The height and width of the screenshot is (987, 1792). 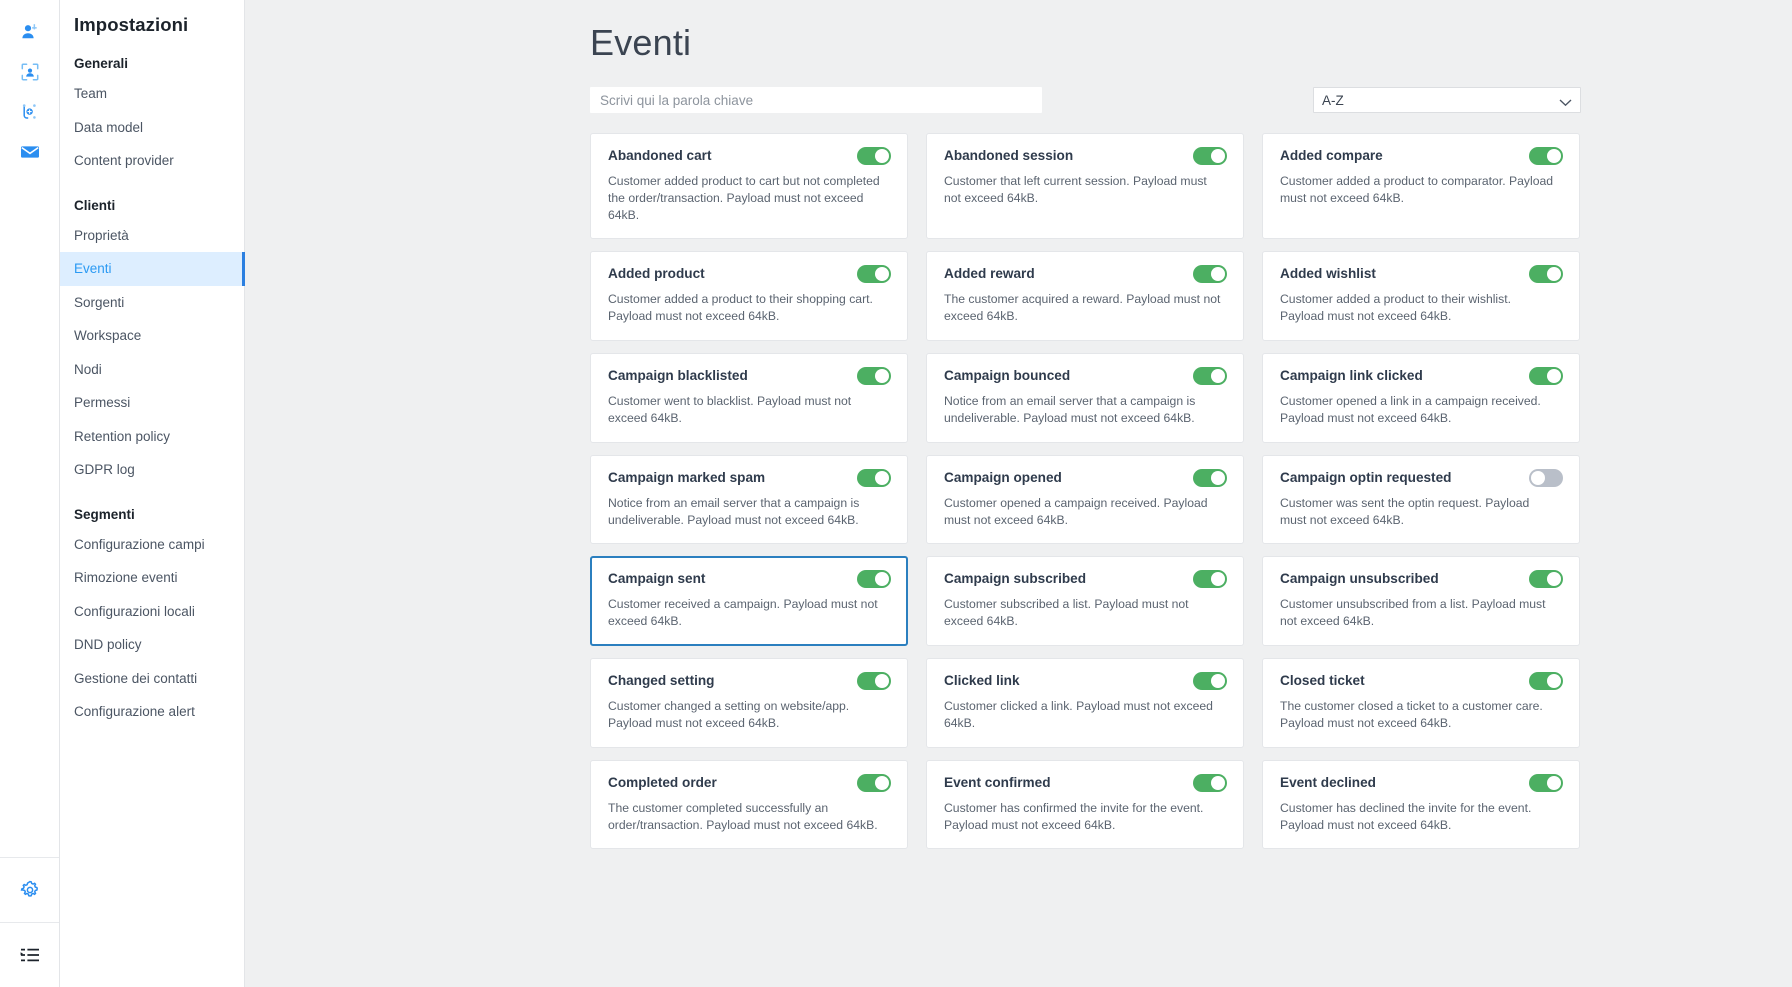 What do you see at coordinates (152, 161) in the screenshot?
I see `sidebar-item-content-provider: Content provider` at bounding box center [152, 161].